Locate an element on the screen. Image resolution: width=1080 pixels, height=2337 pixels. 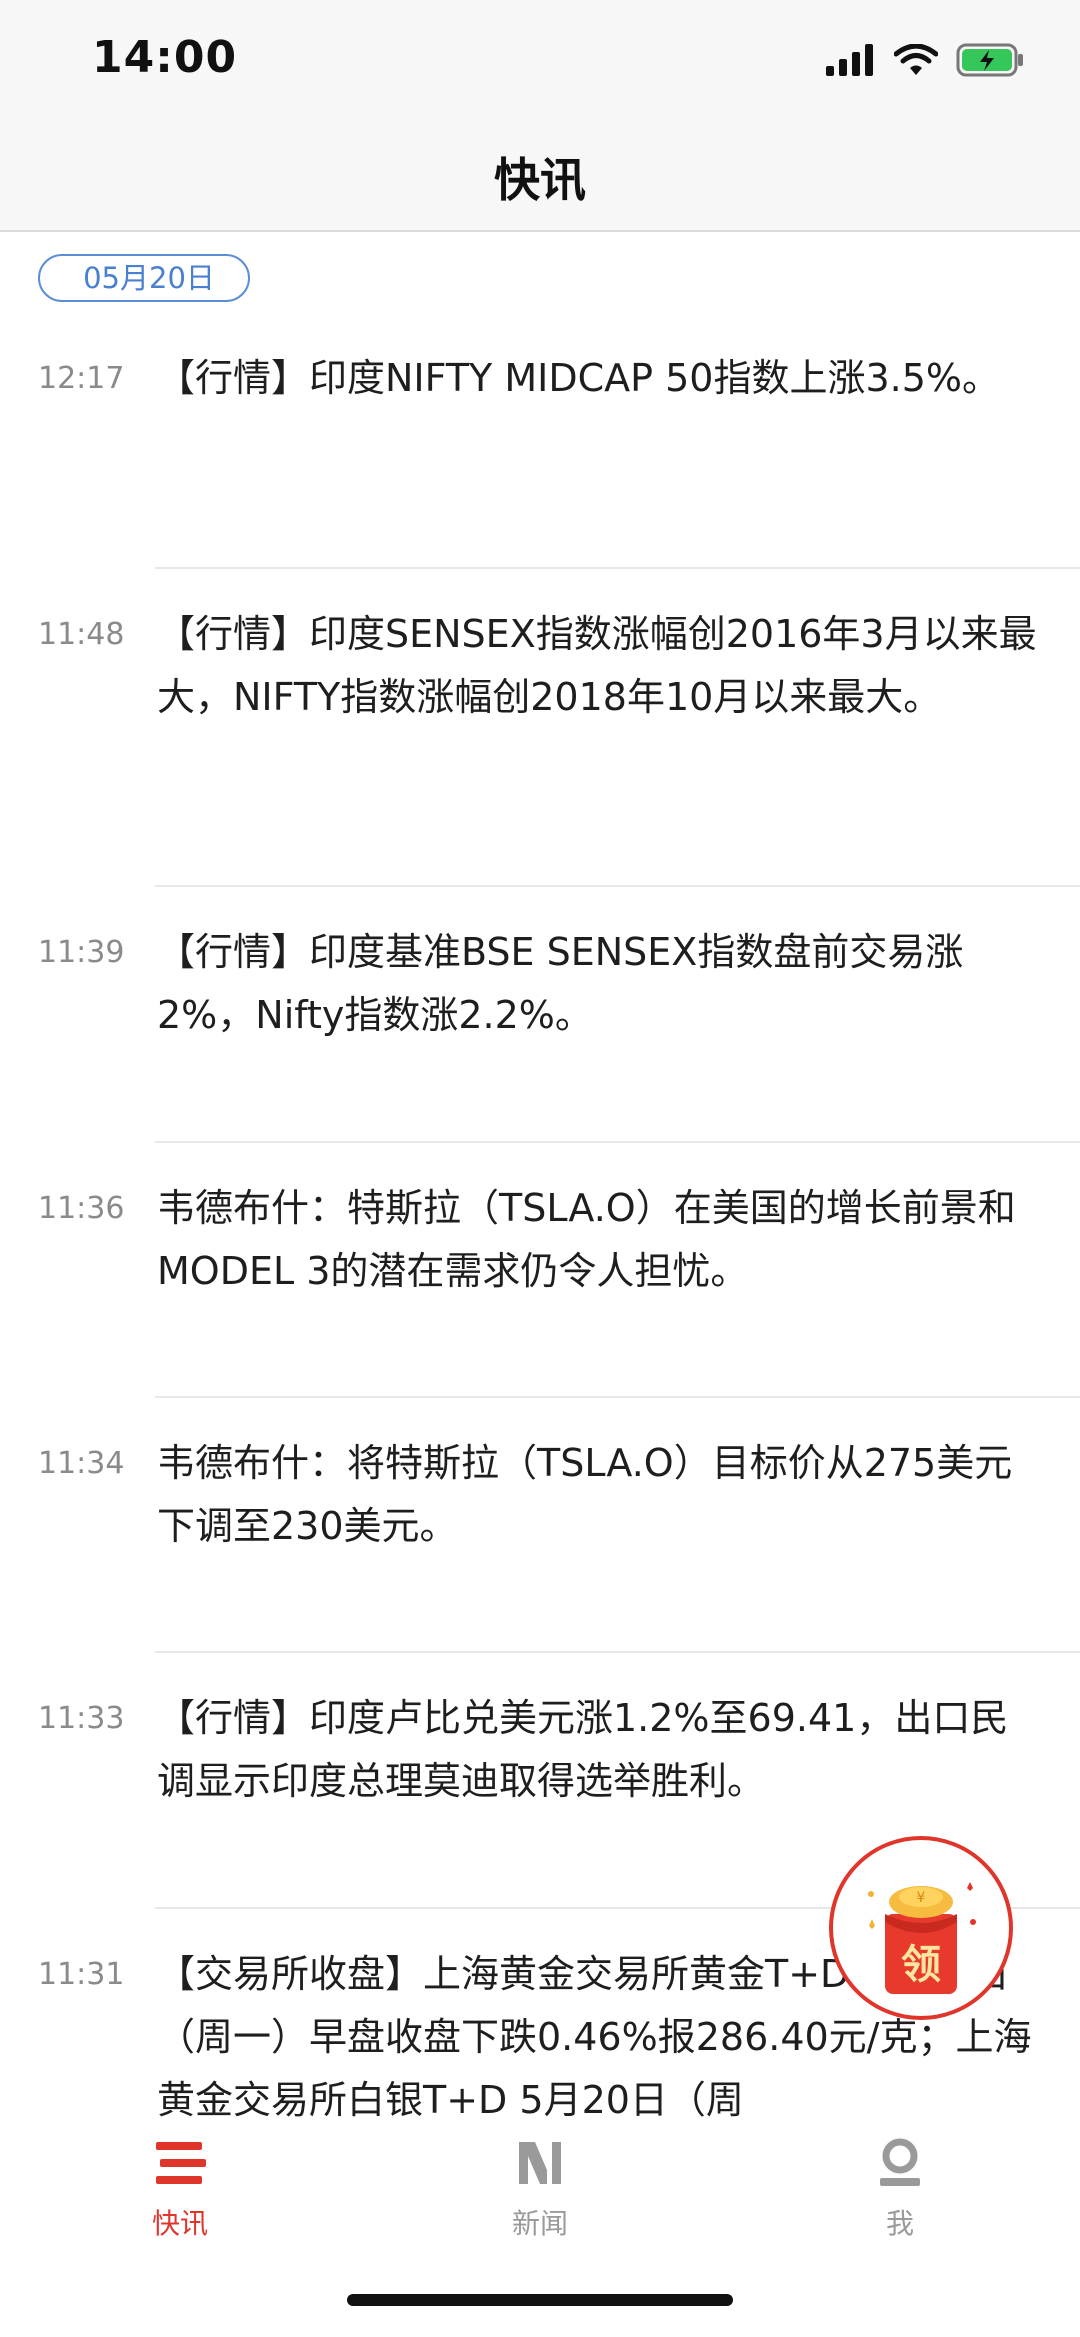
wifi-icon is located at coordinates (916, 59).